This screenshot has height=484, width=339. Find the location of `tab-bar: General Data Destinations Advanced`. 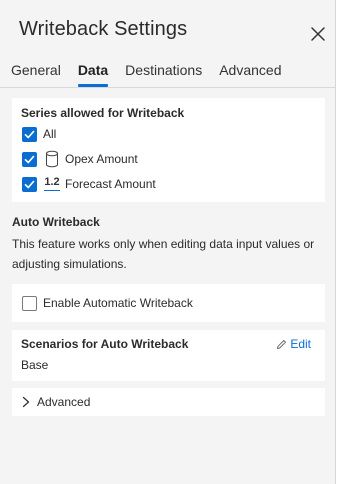

tab-bar: General Data Destinations Advanced is located at coordinates (167, 72).